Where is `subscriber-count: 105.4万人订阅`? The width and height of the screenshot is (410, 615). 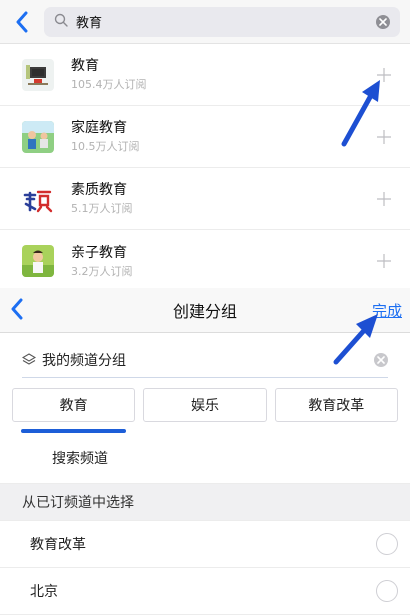 subscriber-count: 105.4万人订阅 is located at coordinates (109, 84).